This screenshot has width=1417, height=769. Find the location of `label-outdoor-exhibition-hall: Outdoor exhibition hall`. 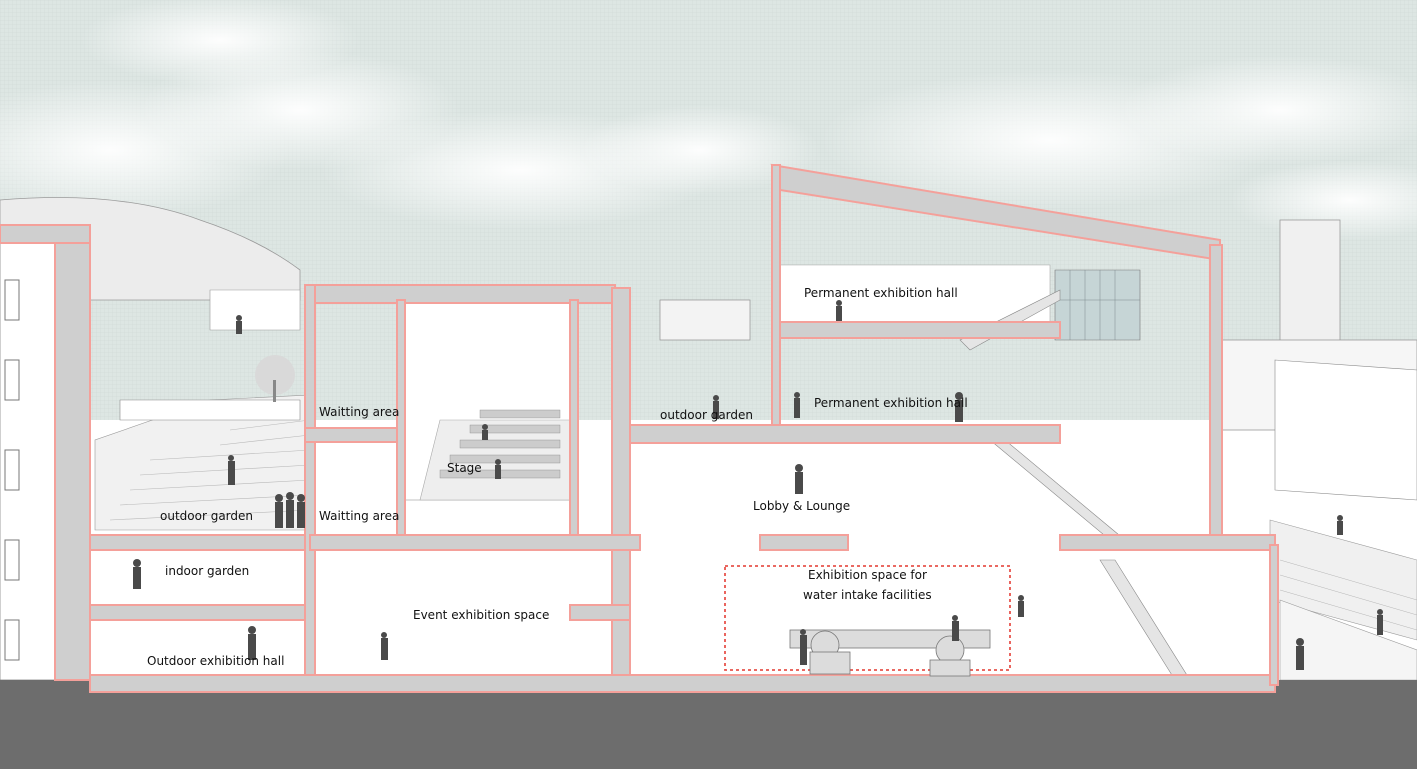

label-outdoor-exhibition-hall: Outdoor exhibition hall is located at coordinates (216, 661).